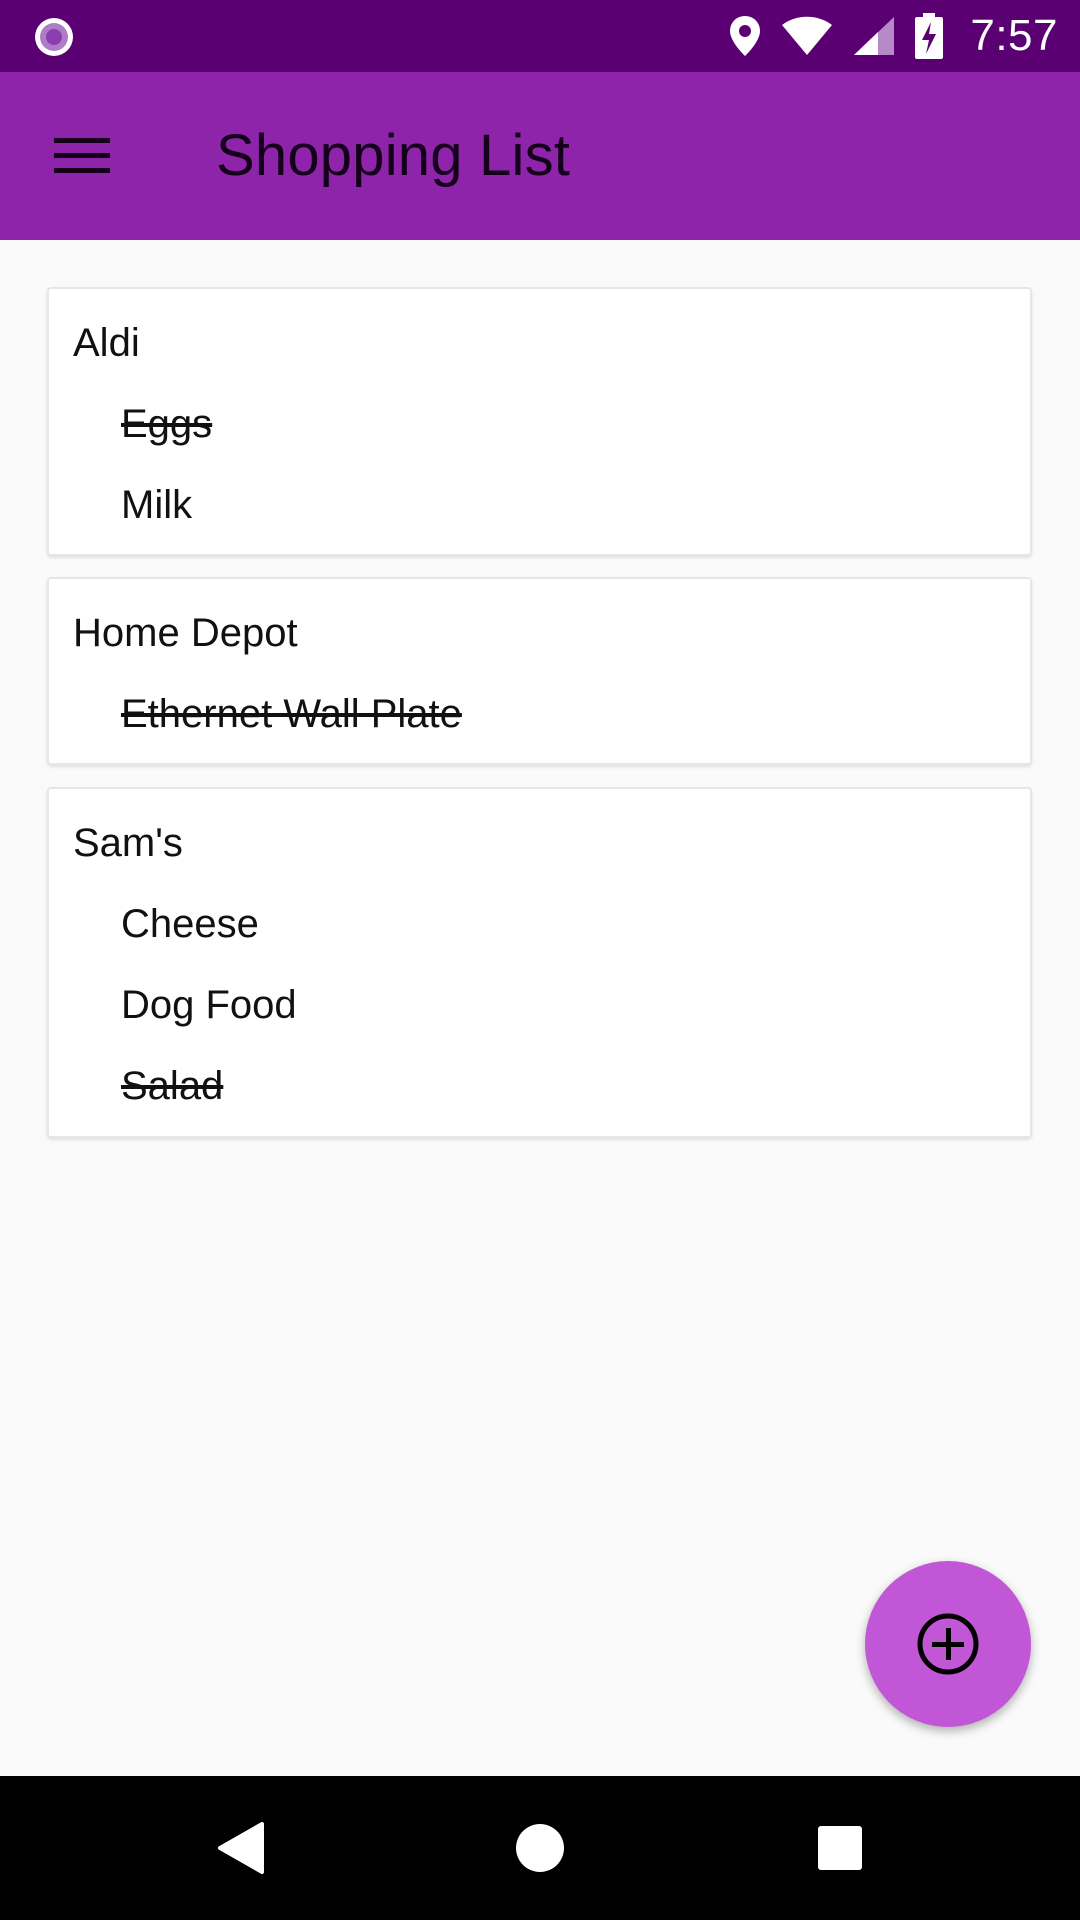  Describe the element at coordinates (745, 36) in the screenshot. I see `location-icon` at that location.